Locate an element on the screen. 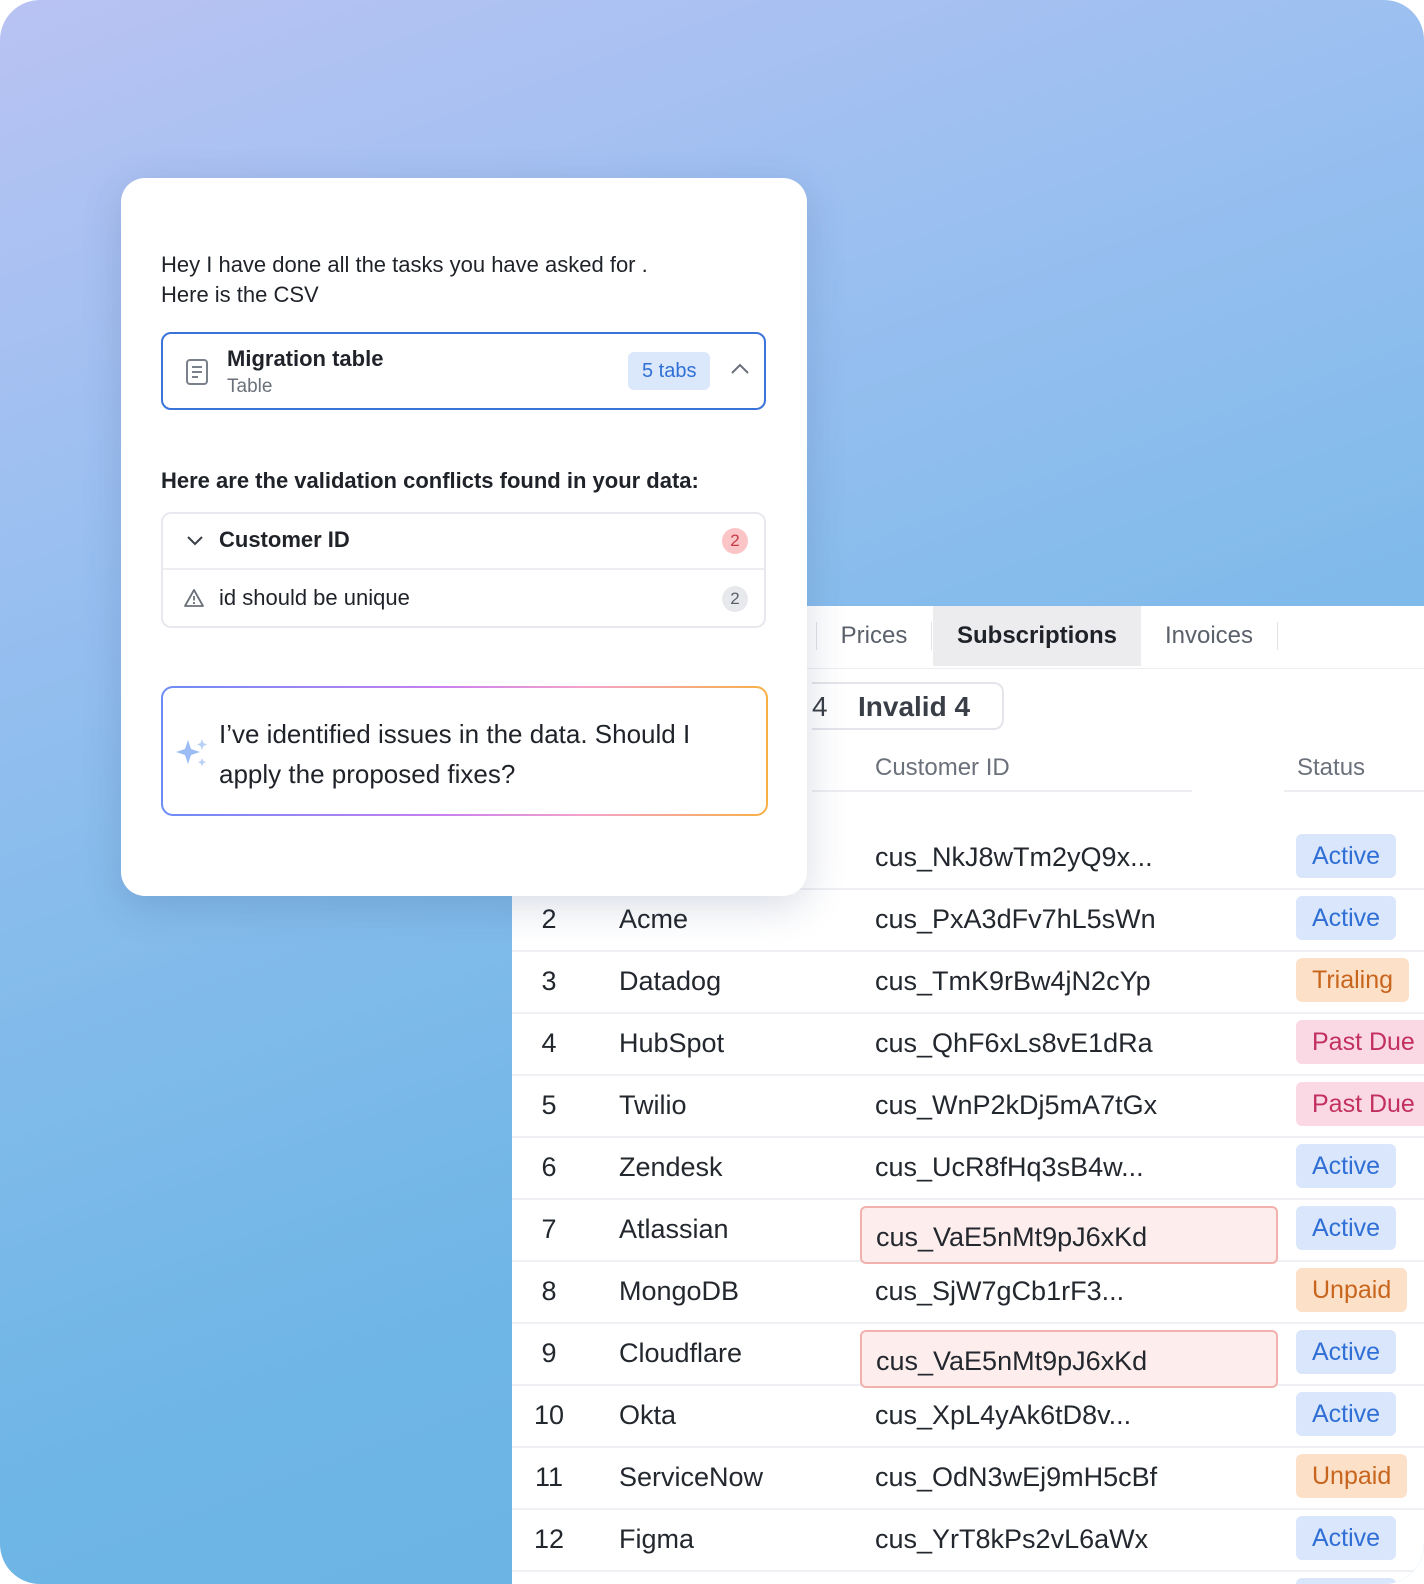 Image resolution: width=1424 pixels, height=1584 pixels. row-company-name: Datadog is located at coordinates (670, 981).